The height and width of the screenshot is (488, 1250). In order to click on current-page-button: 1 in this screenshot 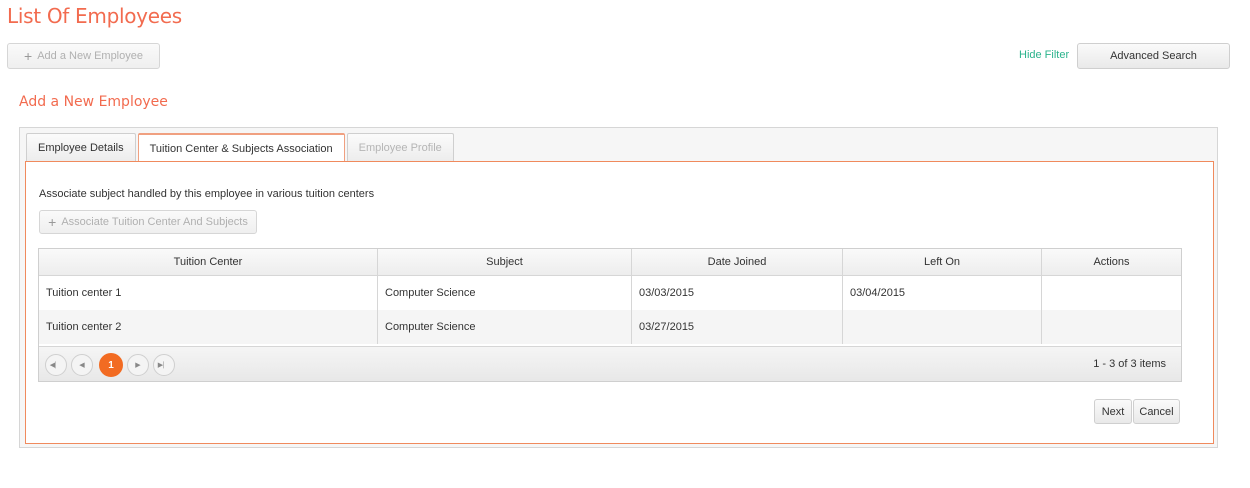, I will do `click(111, 365)`.